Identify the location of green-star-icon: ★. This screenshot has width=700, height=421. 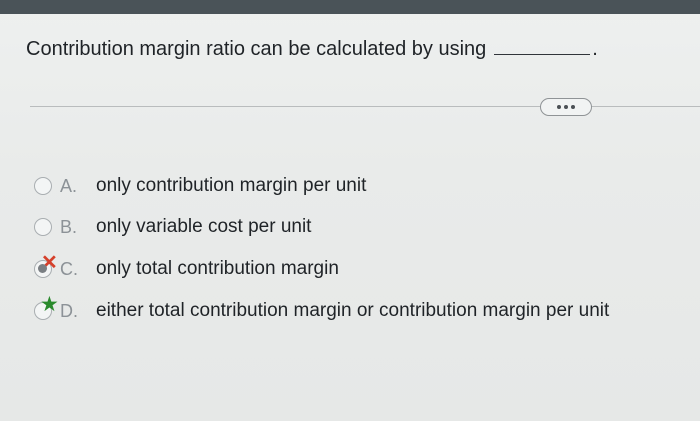
(49, 304).